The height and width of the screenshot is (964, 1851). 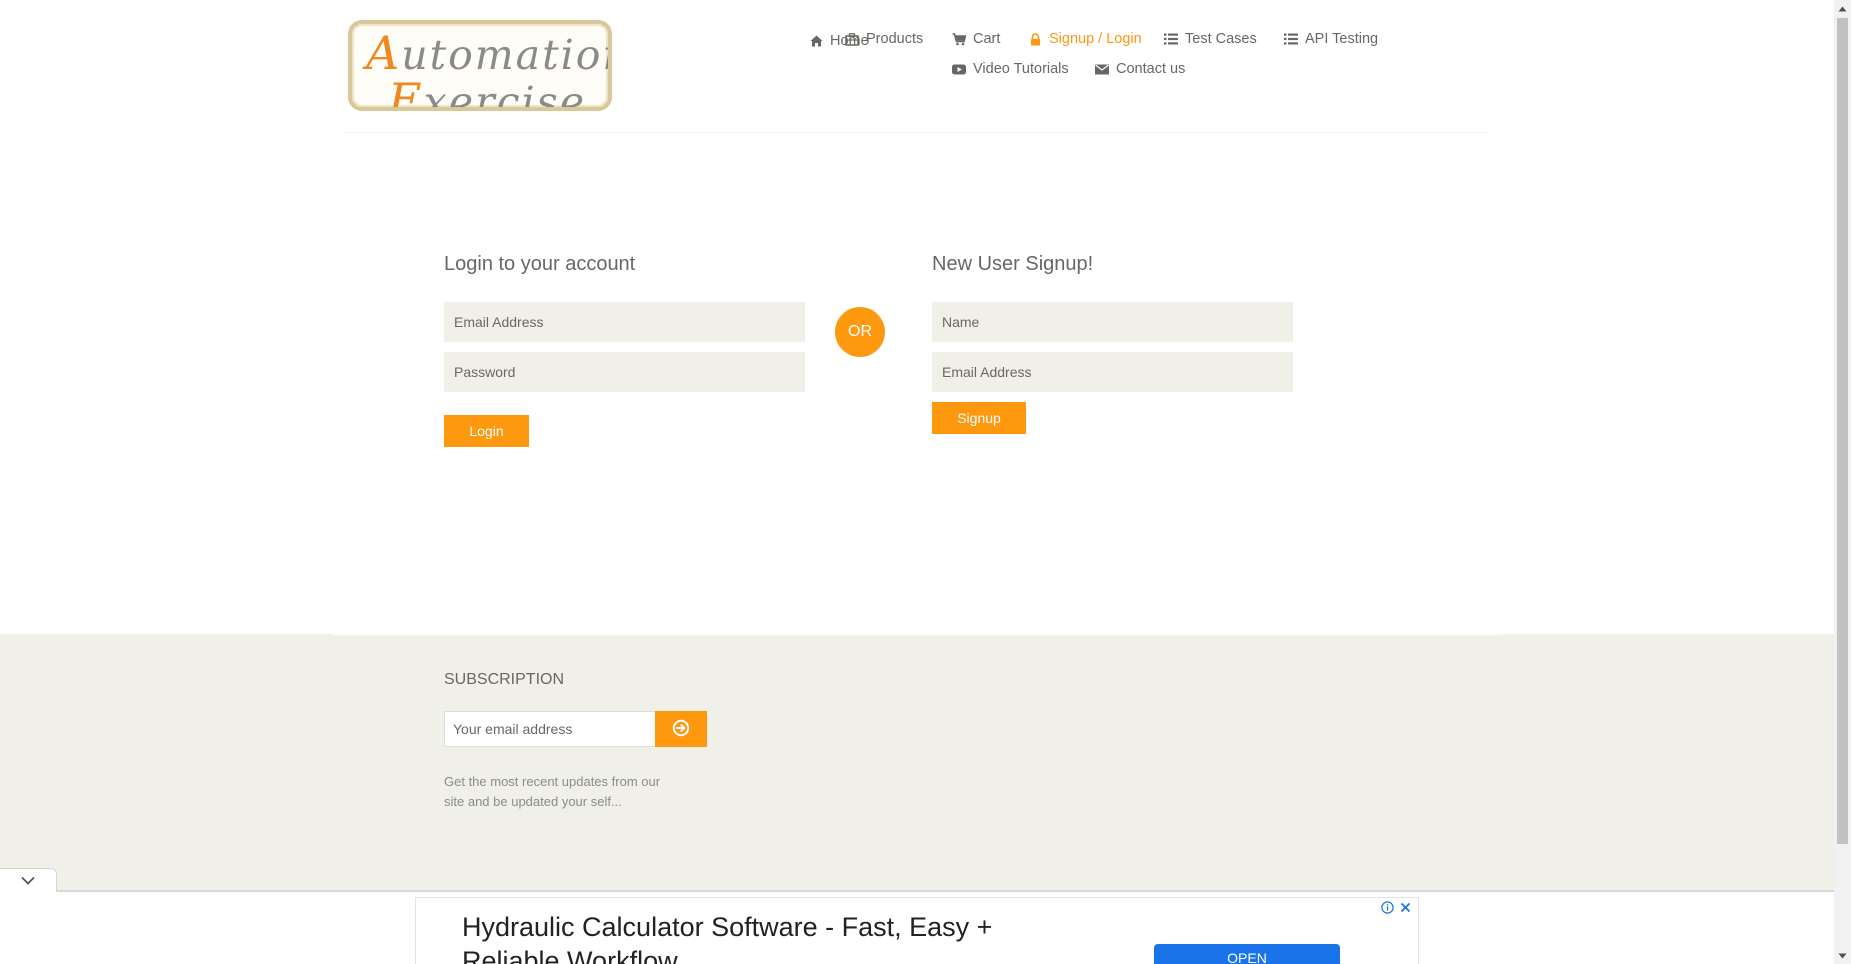 I want to click on envelope-icon, so click(x=1102, y=69).